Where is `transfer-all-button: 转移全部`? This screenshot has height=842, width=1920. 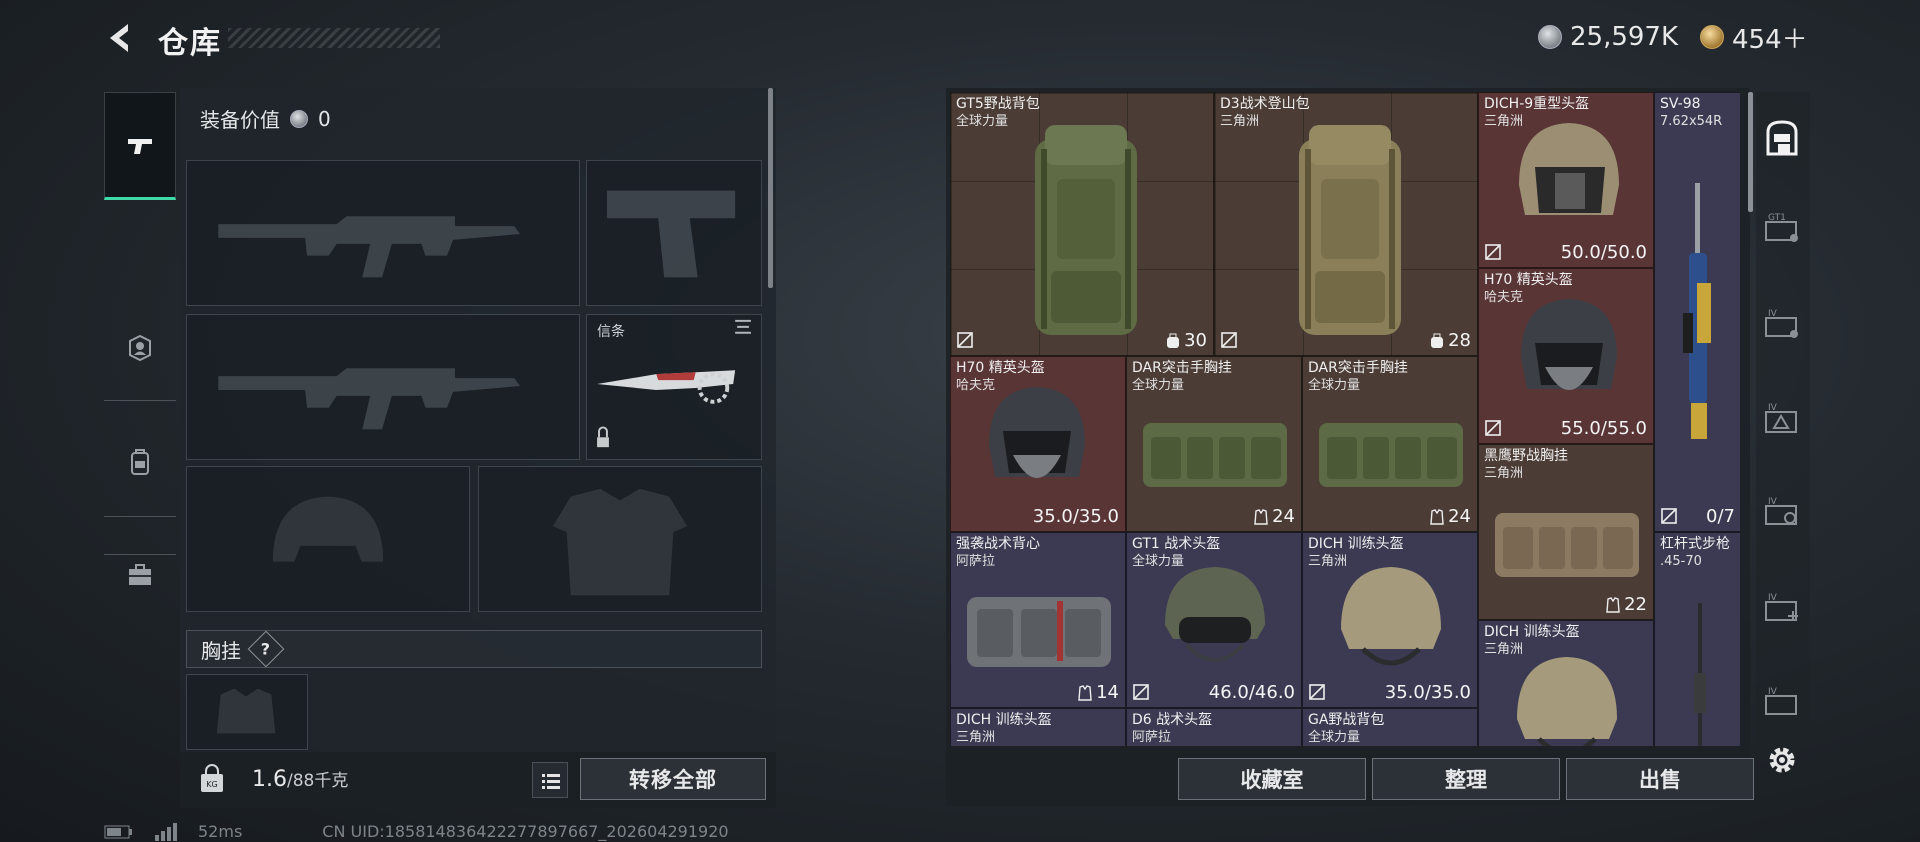
transfer-all-button: 转移全部 is located at coordinates (673, 779).